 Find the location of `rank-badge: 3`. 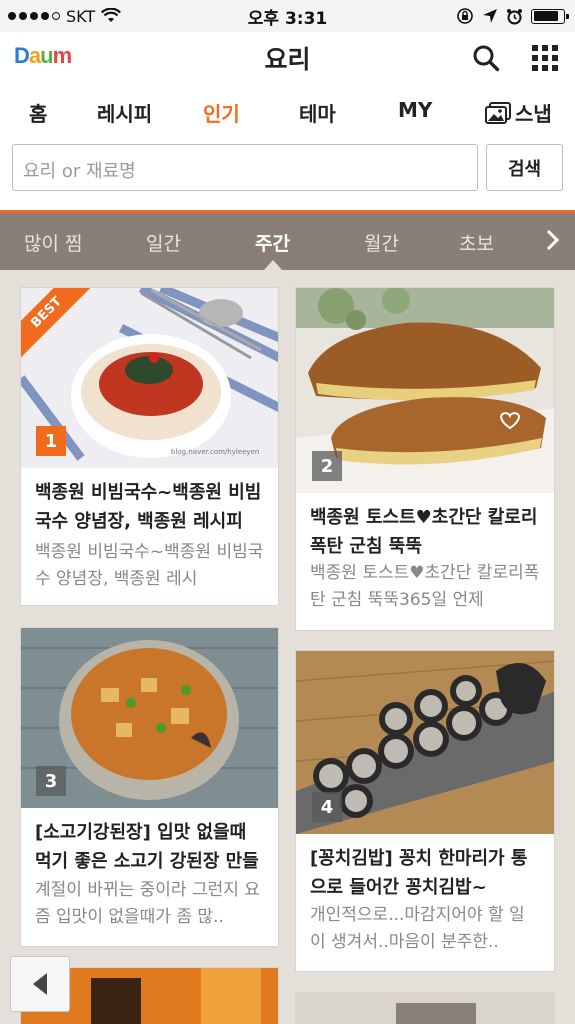

rank-badge: 3 is located at coordinates (51, 781).